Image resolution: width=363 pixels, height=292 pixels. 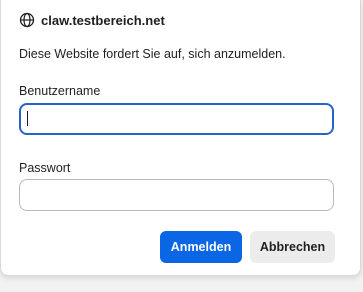 I want to click on cancel-button: Abbrechen, so click(x=292, y=247).